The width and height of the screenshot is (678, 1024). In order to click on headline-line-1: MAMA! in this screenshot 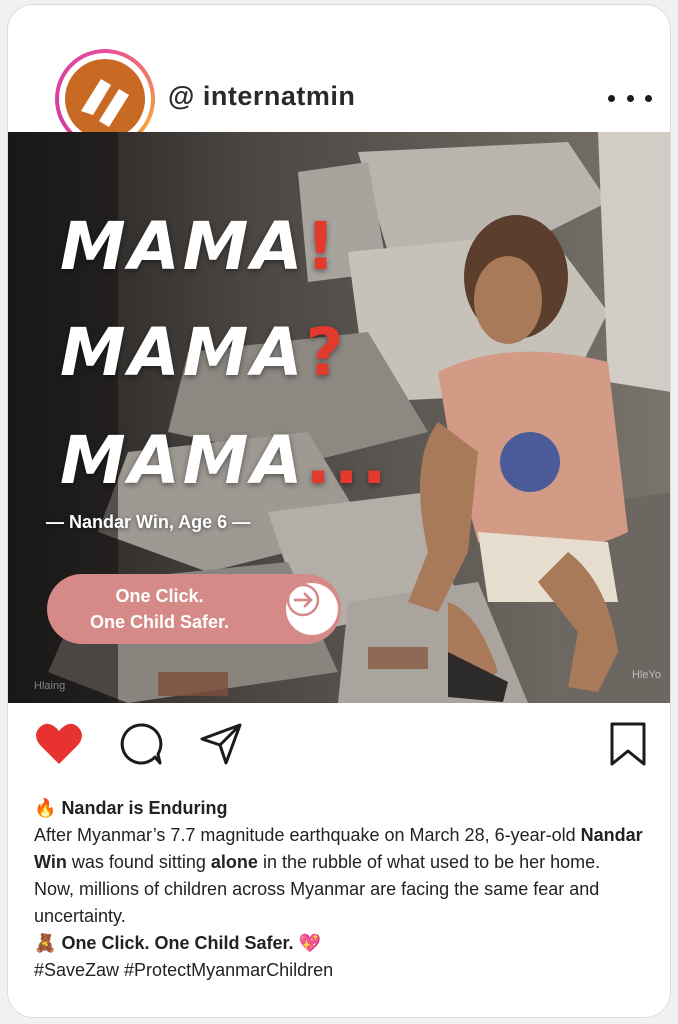, I will do `click(199, 246)`.